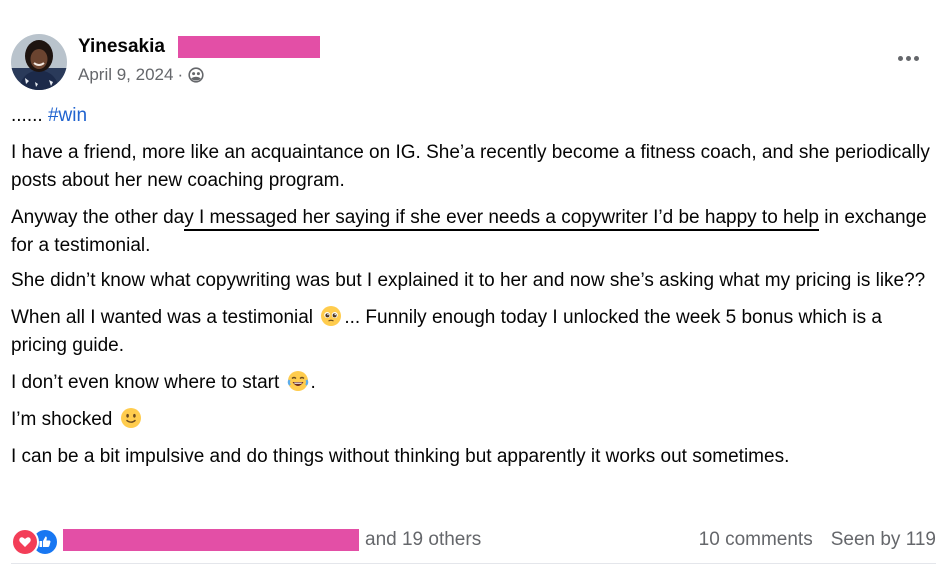 The width and height of the screenshot is (944, 568). Describe the element at coordinates (473, 383) in the screenshot. I see `paragraph-5: I don’t even know where to start .` at that location.